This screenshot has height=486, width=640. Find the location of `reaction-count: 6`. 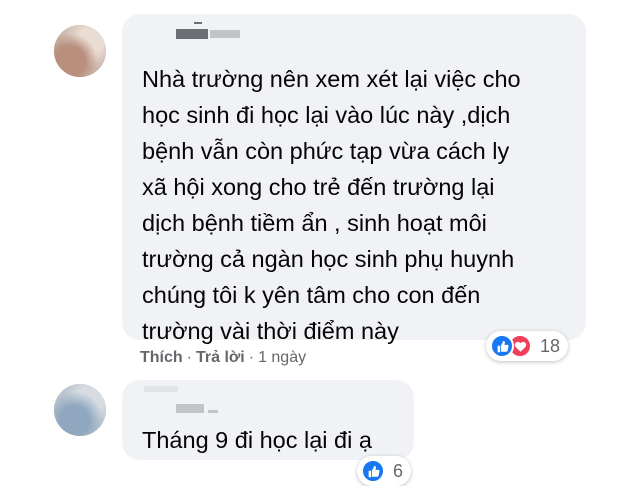

reaction-count: 6 is located at coordinates (398, 470).